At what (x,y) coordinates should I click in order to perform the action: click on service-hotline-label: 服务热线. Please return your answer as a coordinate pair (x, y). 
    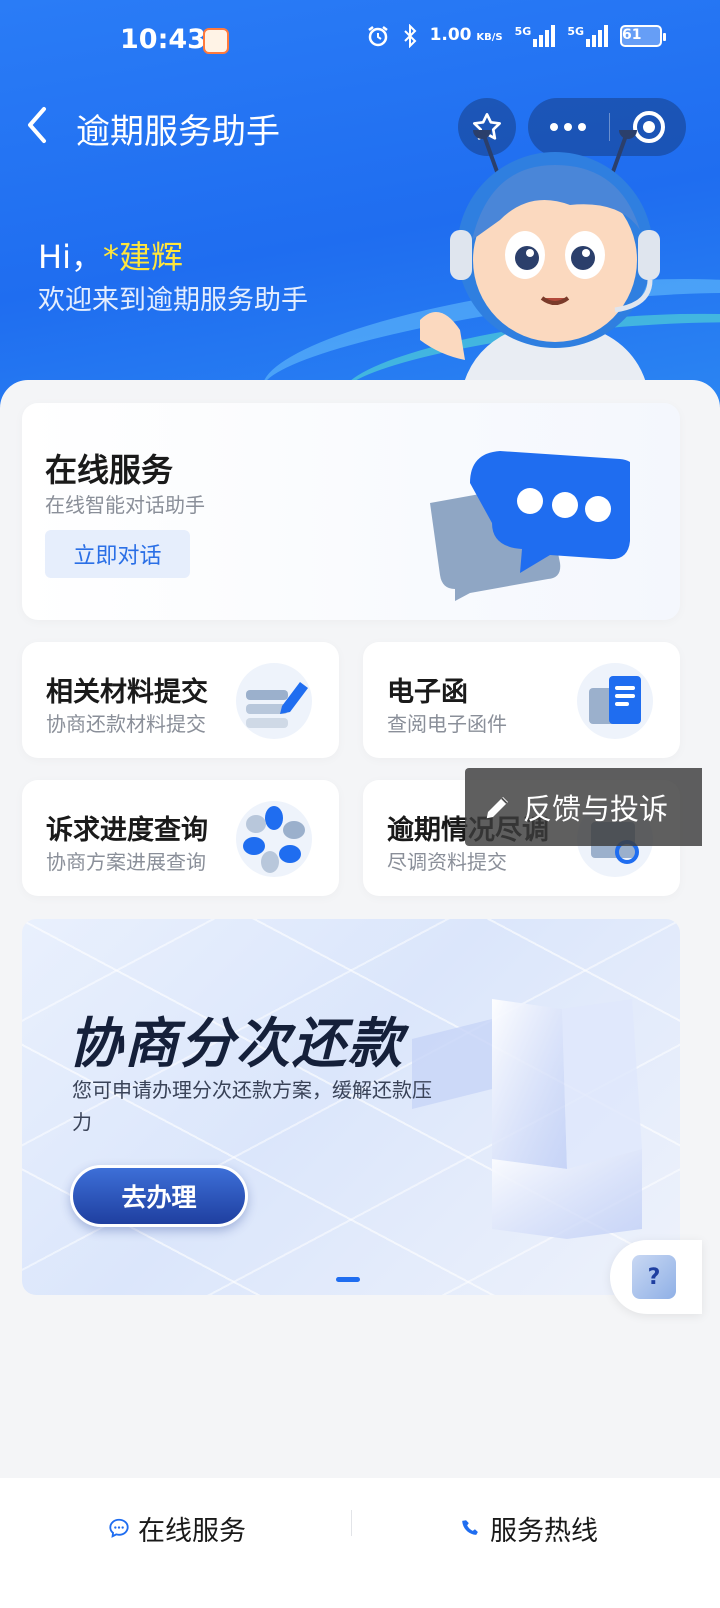
    Looking at the image, I should click on (544, 1531).